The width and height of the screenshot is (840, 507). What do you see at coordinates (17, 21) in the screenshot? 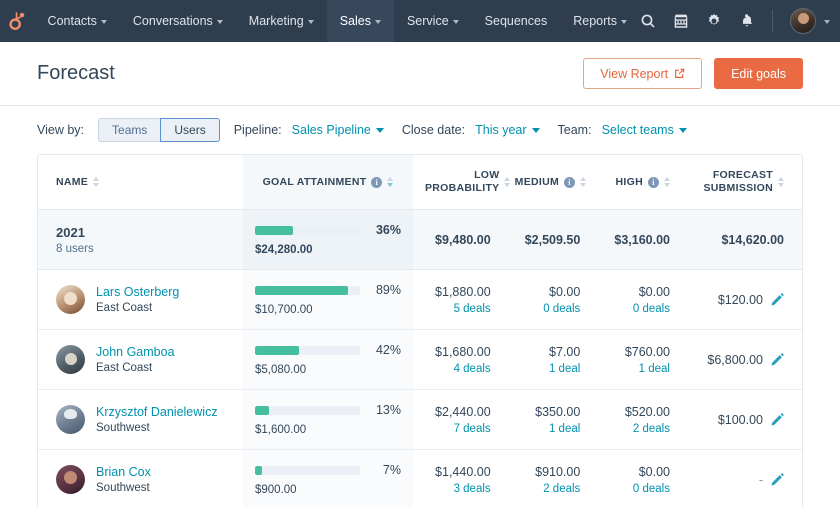
I see `hubspot-logo` at bounding box center [17, 21].